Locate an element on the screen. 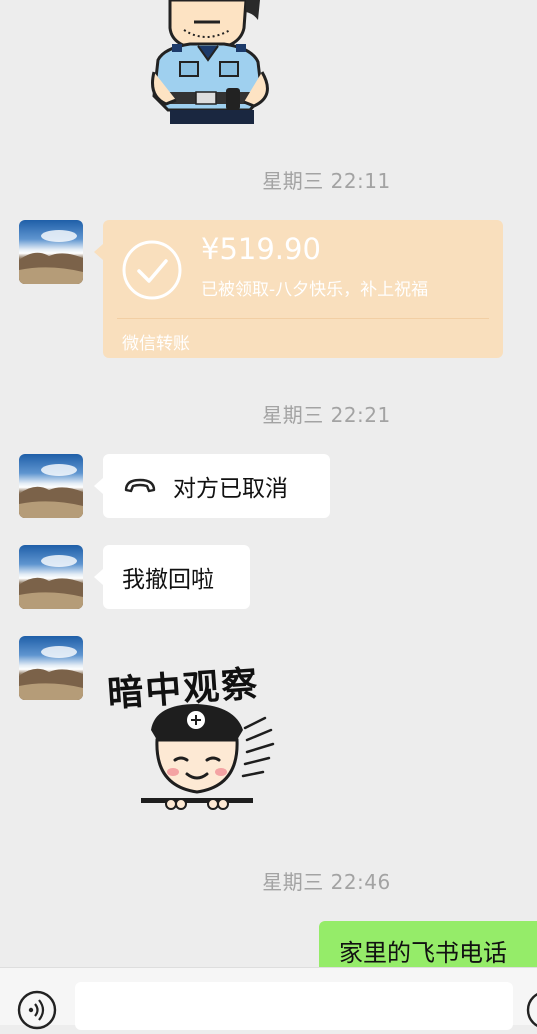  call-status-bubble: 对方已取消 is located at coordinates (212, 486).